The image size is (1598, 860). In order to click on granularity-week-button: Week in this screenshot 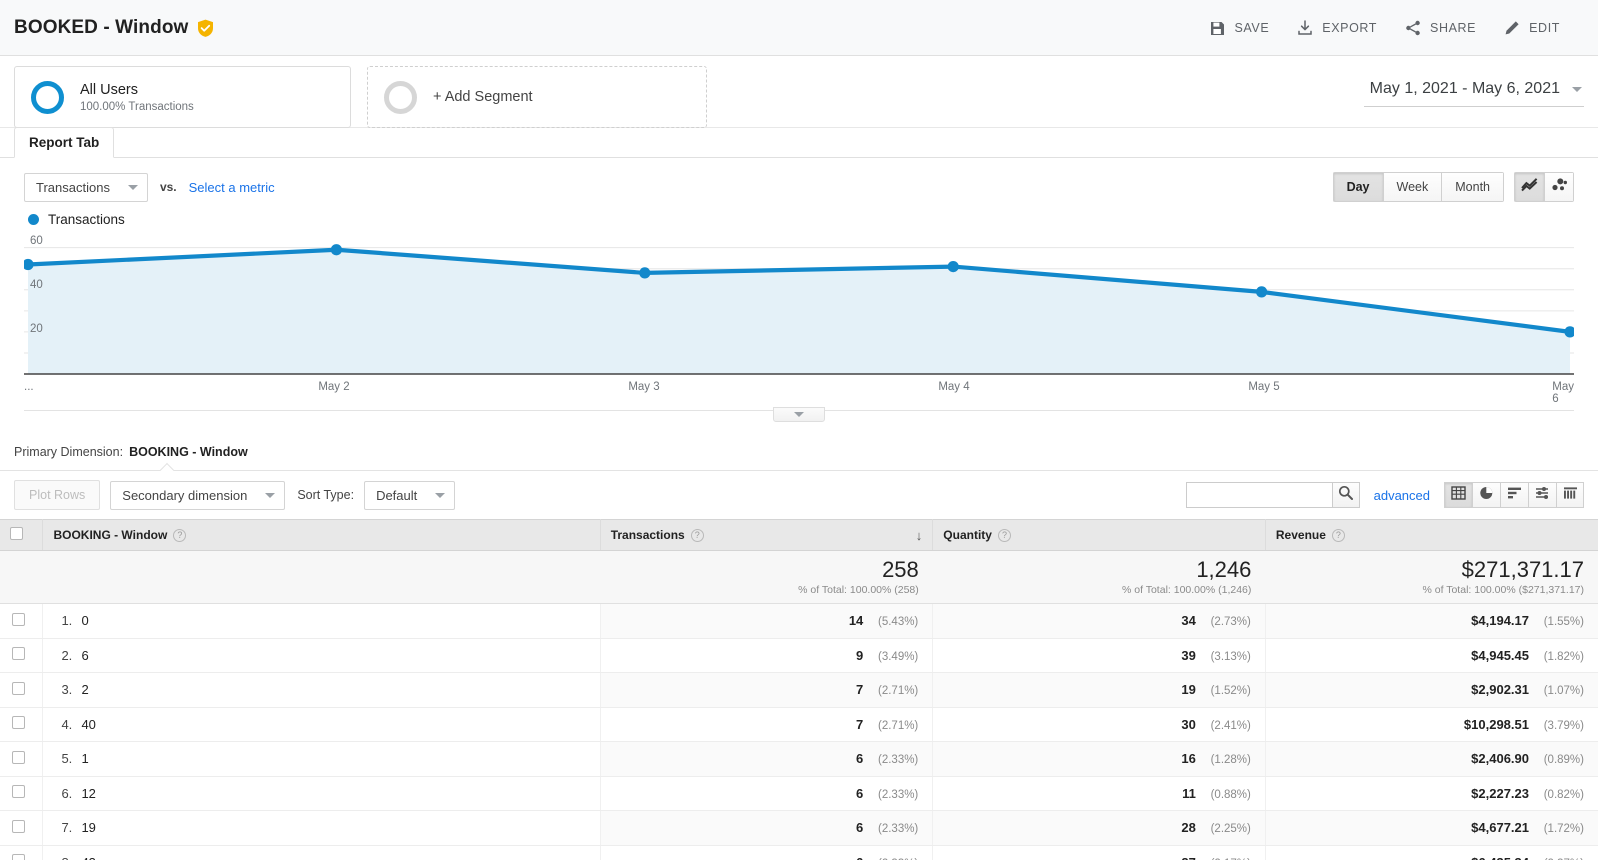, I will do `click(1412, 187)`.